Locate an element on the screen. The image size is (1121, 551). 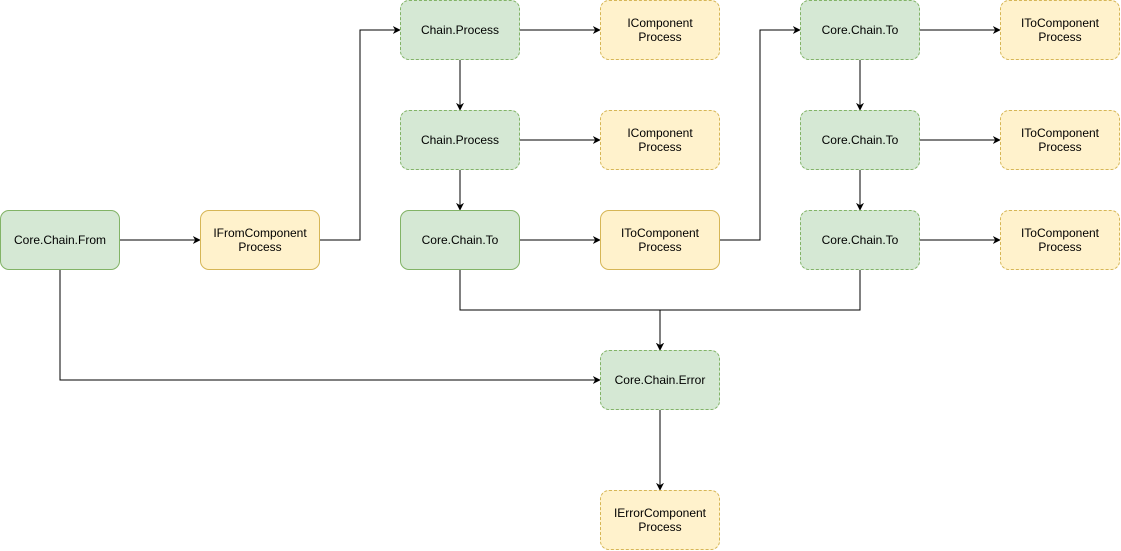
node-label: Core.Chain.Error is located at coordinates (660, 380).